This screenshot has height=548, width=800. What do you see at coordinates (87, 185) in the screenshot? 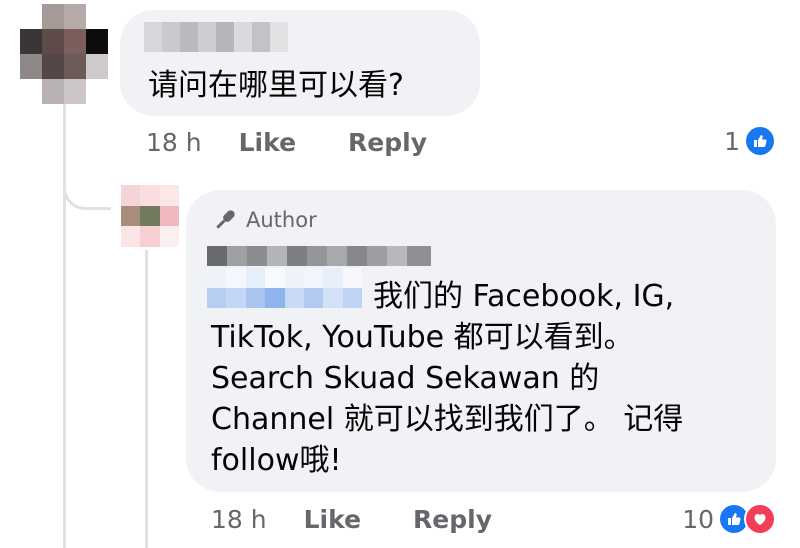
I see `thread-connector` at bounding box center [87, 185].